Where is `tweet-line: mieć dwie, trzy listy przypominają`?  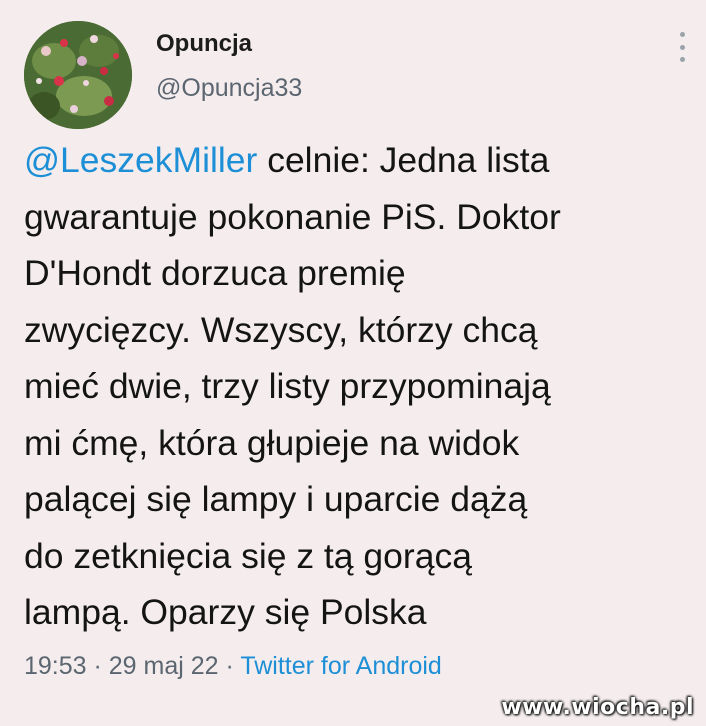 tweet-line: mieć dwie, trzy listy przypominają is located at coordinates (287, 386).